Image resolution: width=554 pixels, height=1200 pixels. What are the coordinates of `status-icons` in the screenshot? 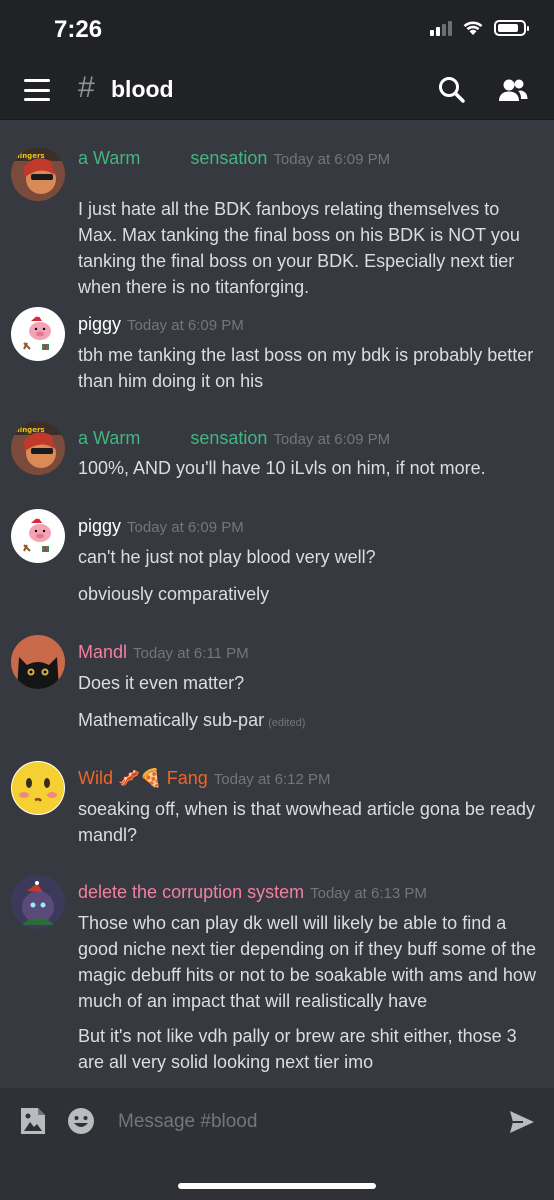 It's located at (479, 28).